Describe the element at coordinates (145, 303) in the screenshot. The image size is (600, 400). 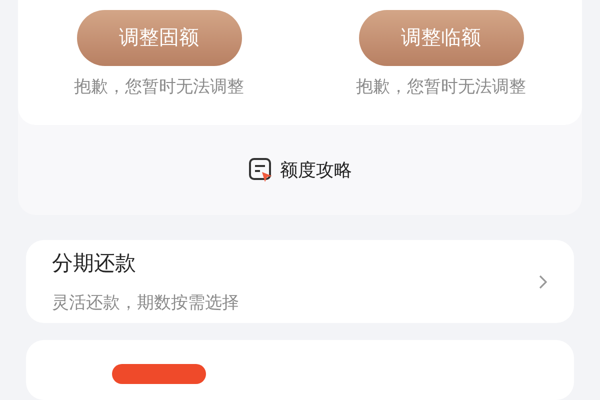
I see `card-subtitle: 灵活还款，期数按需选择` at that location.